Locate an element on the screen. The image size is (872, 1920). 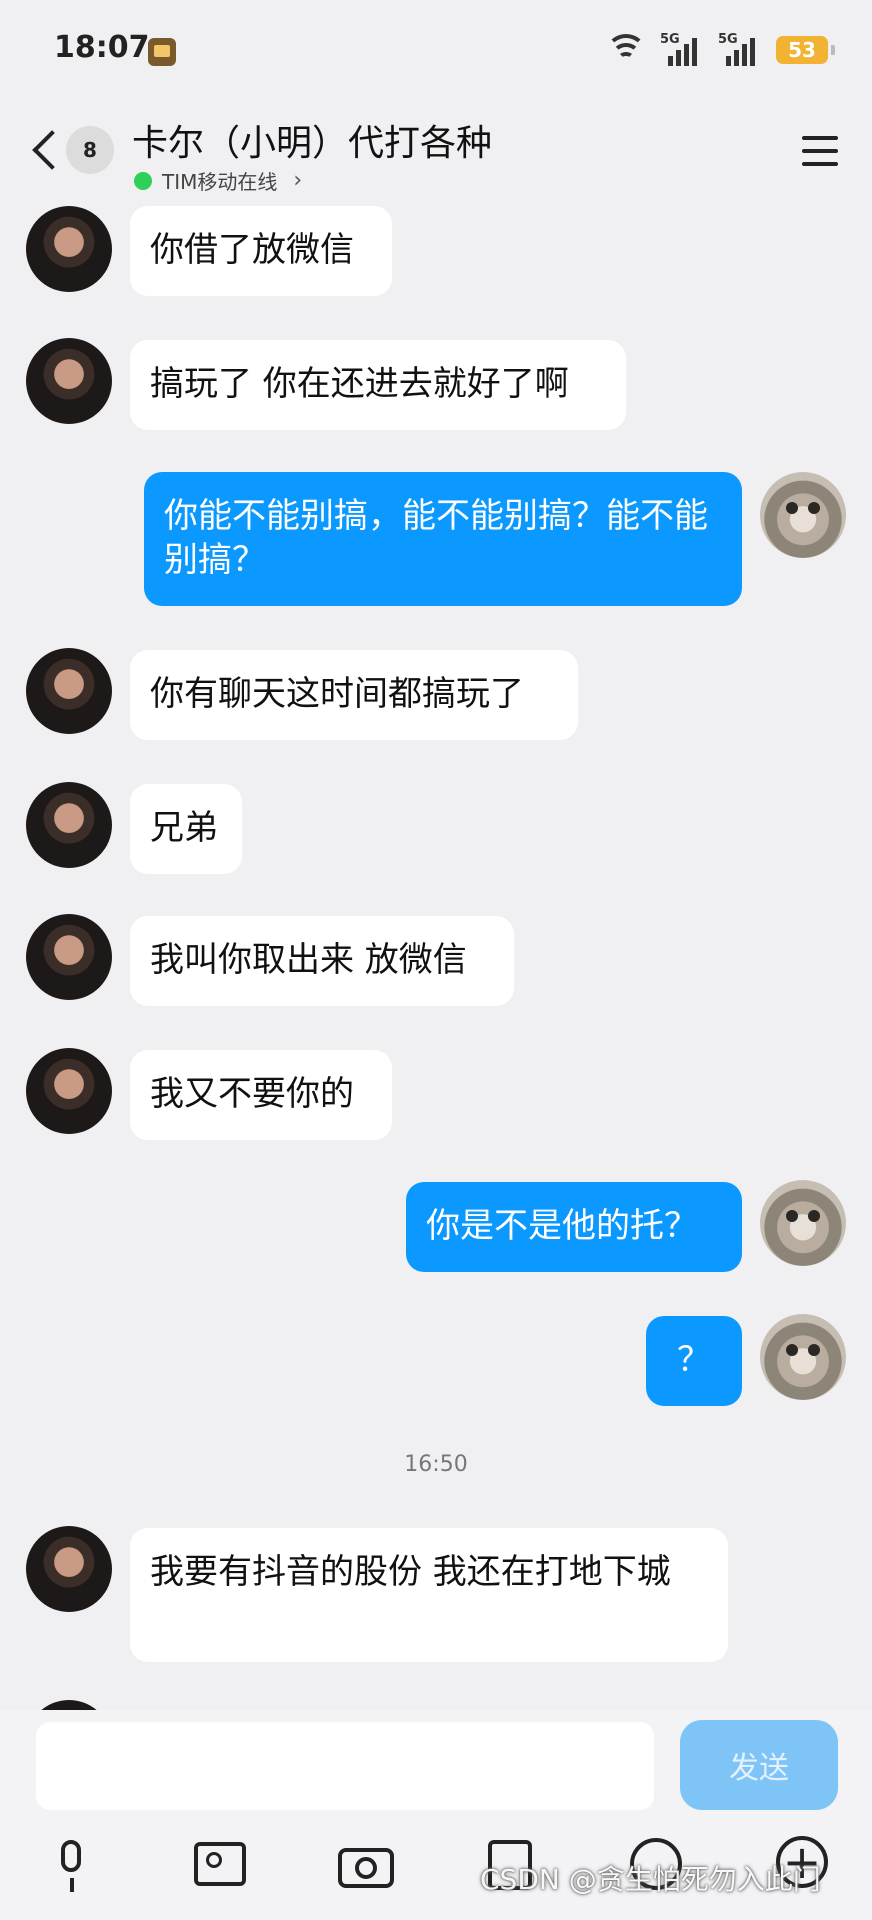
message-input is located at coordinates (345, 1766).